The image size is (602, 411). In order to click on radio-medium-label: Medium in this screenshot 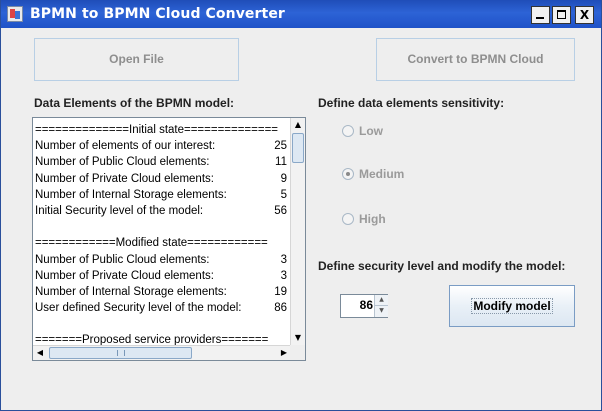, I will do `click(382, 174)`.